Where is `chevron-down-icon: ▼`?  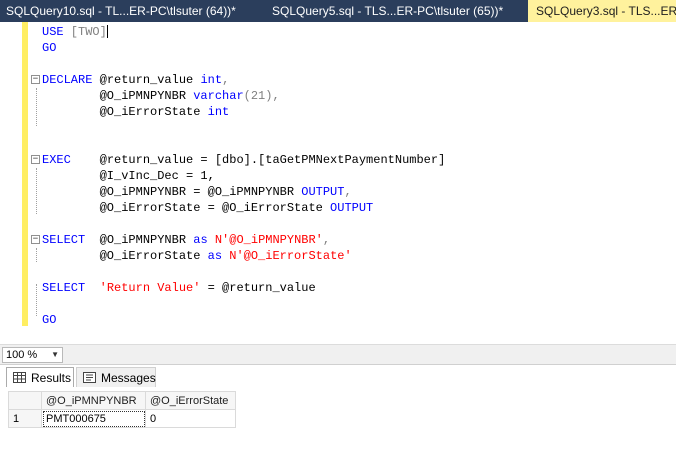
chevron-down-icon: ▼ is located at coordinates (55, 354).